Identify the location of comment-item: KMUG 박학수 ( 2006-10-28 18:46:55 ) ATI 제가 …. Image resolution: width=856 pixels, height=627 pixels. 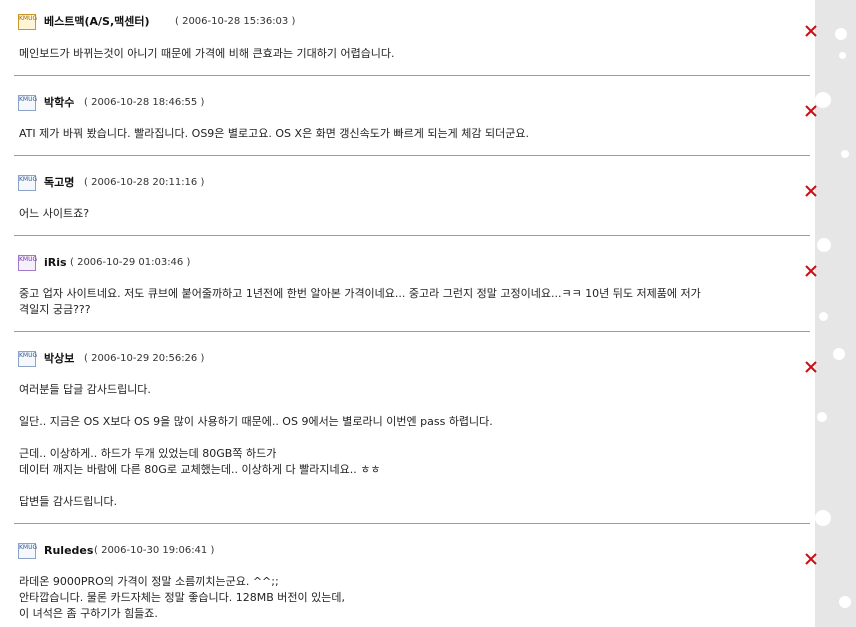
(415, 115).